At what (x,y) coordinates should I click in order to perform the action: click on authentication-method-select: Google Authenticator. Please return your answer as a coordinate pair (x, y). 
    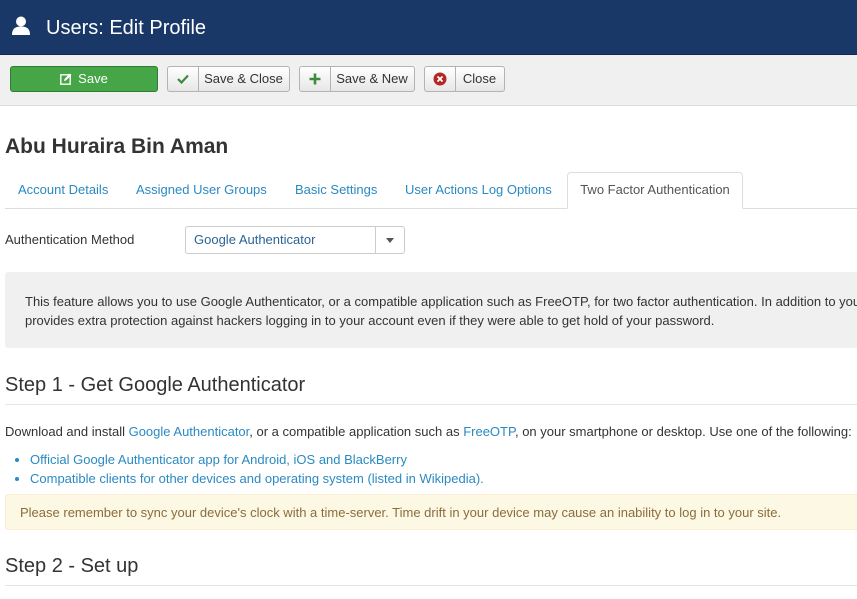
    Looking at the image, I should click on (295, 240).